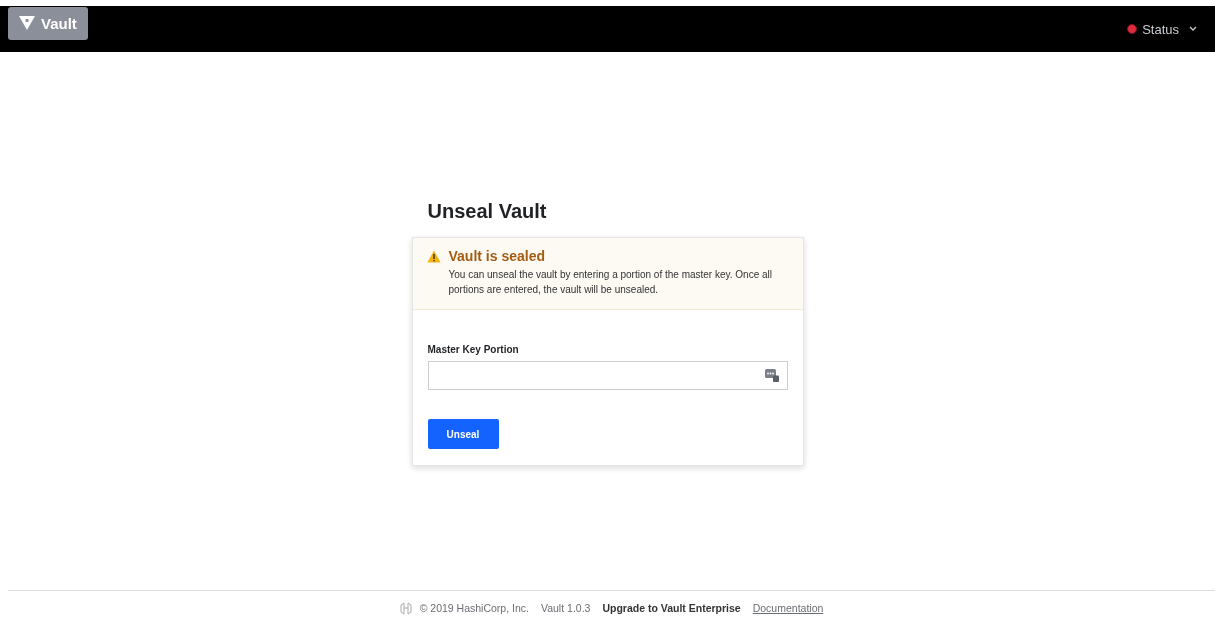 The height and width of the screenshot is (625, 1215). What do you see at coordinates (611, 282) in the screenshot?
I see `alert-message: You can unseal the vault by entering a portion of the master key. Once all portions are entered, the vault will be unsealed.` at bounding box center [611, 282].